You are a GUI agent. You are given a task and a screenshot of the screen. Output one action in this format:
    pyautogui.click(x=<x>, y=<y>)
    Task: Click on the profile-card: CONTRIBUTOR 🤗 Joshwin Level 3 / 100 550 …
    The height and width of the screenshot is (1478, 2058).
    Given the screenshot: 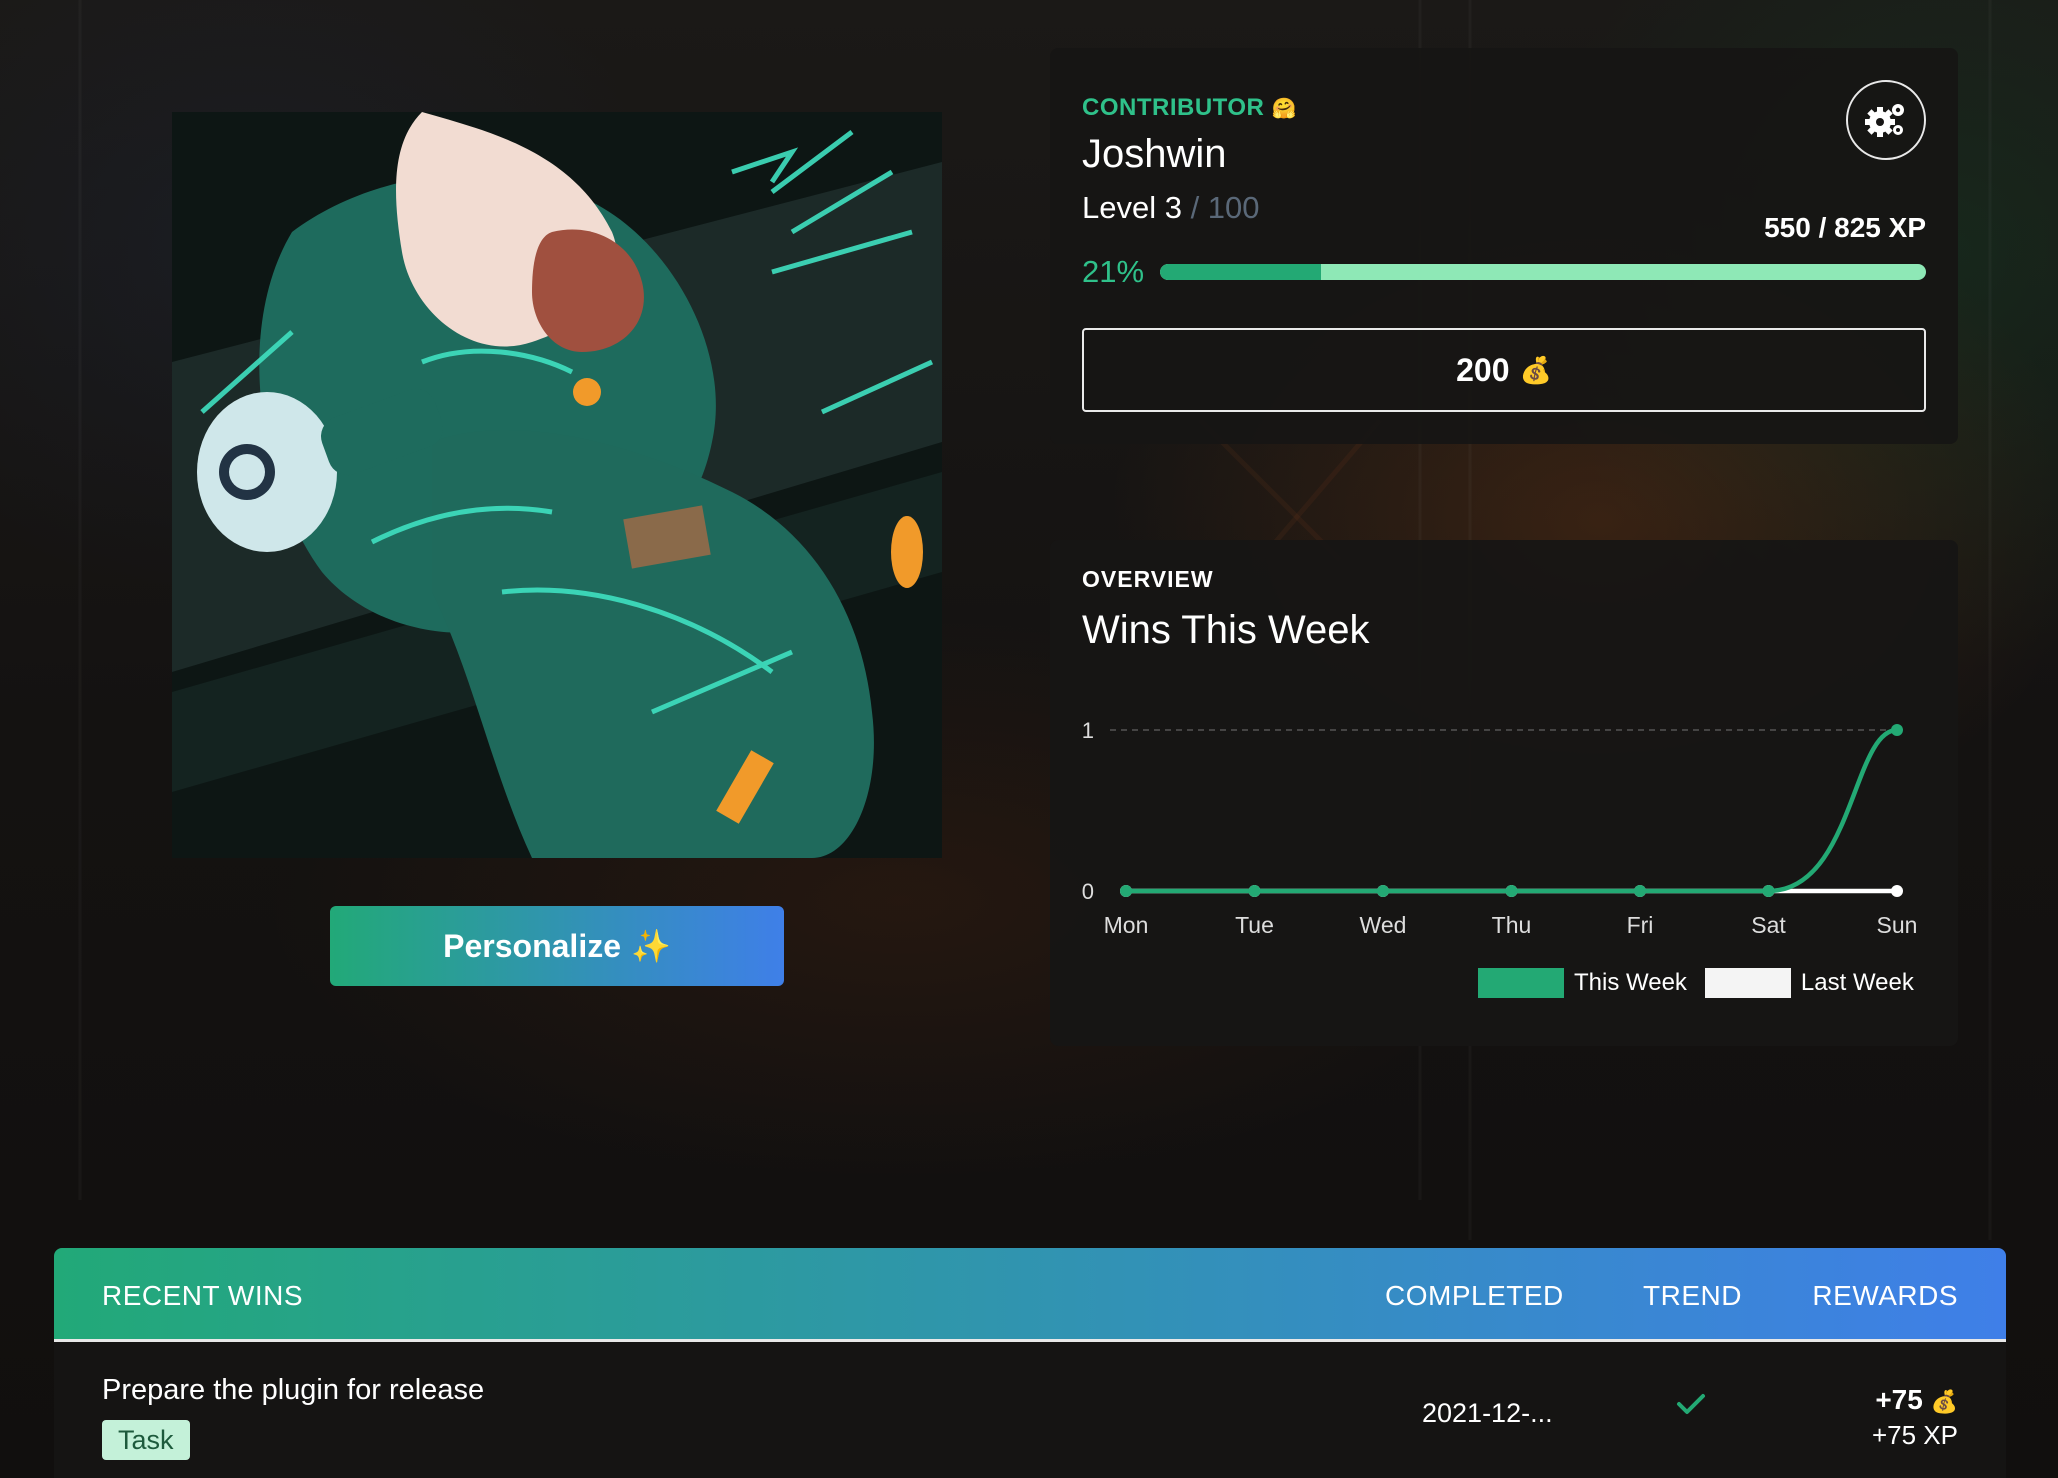 What is the action you would take?
    pyautogui.click(x=1504, y=246)
    